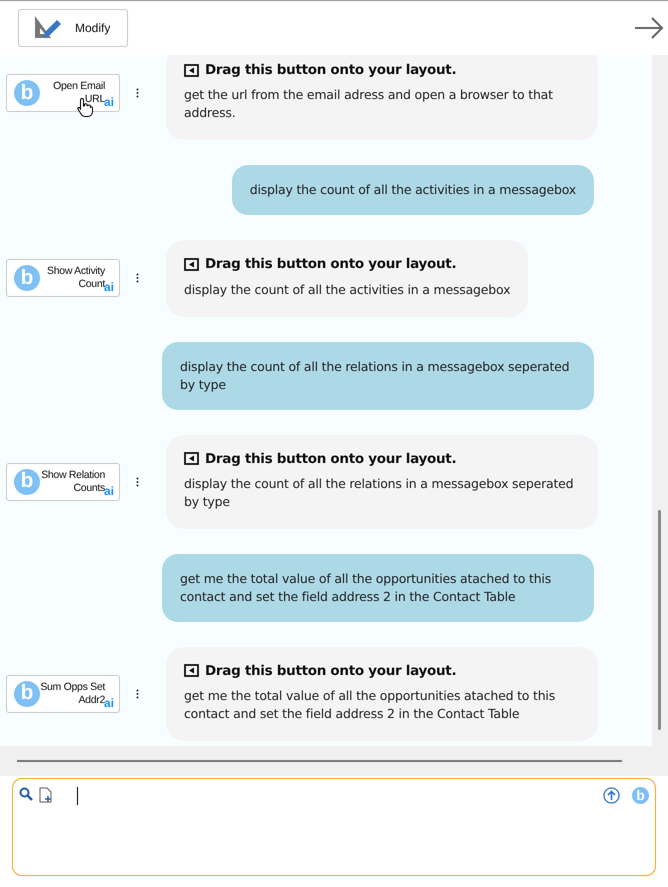 The image size is (668, 887). What do you see at coordinates (73, 28) in the screenshot?
I see `modify-button: Modify` at bounding box center [73, 28].